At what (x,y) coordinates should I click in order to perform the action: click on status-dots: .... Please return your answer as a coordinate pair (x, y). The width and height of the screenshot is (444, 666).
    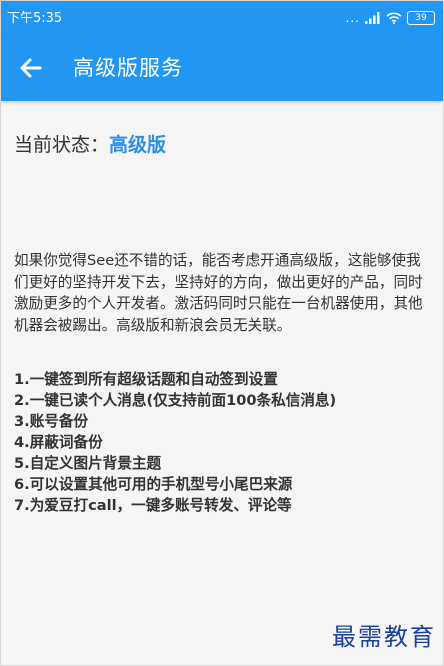
    Looking at the image, I should click on (352, 18).